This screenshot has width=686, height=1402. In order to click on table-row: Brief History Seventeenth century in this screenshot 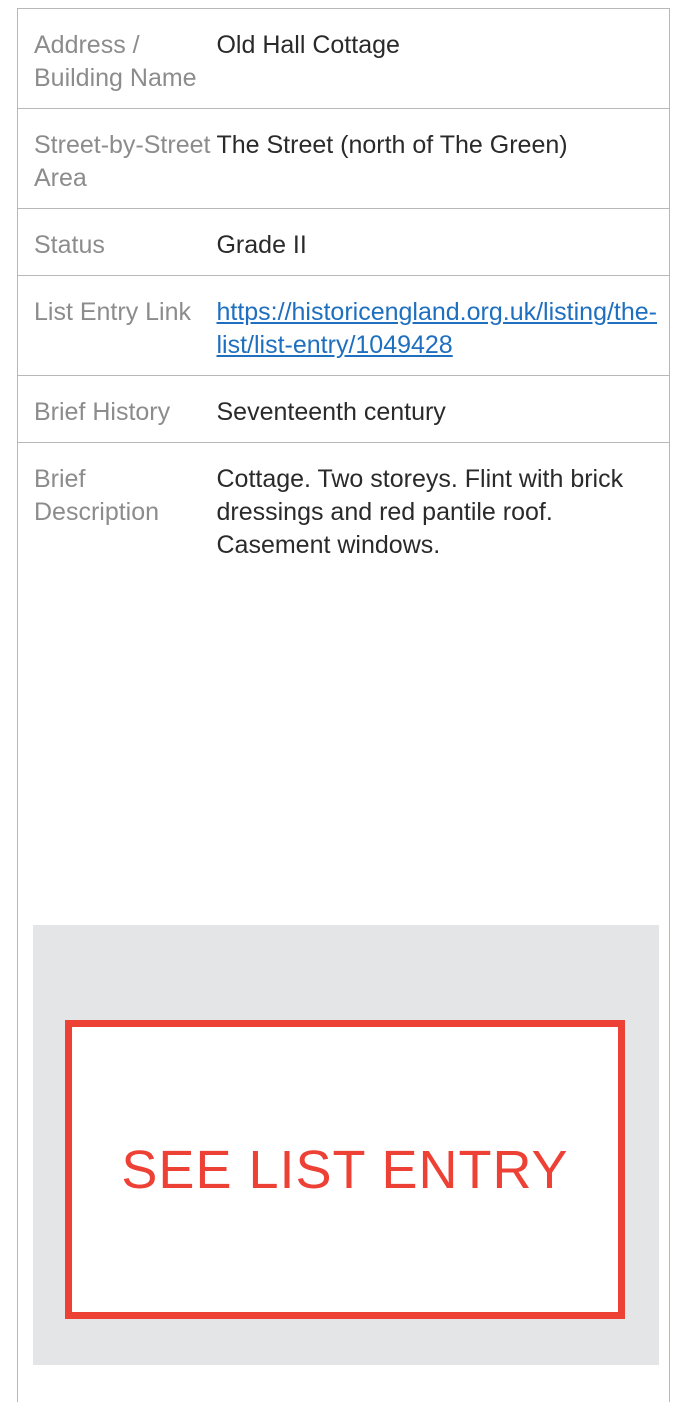, I will do `click(343, 409)`.